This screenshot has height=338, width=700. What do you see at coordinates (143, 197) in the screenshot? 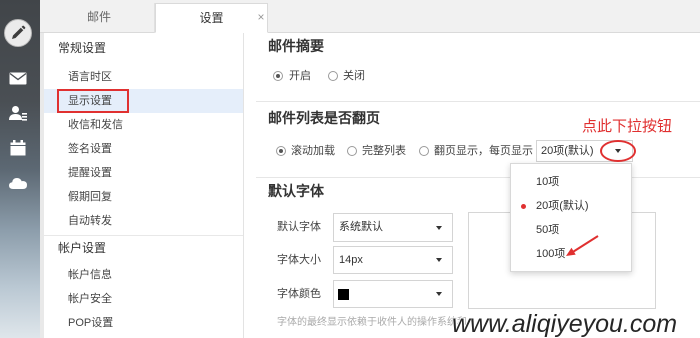
I see `sidebar-item-vacation-reply: 假期回复` at bounding box center [143, 197].